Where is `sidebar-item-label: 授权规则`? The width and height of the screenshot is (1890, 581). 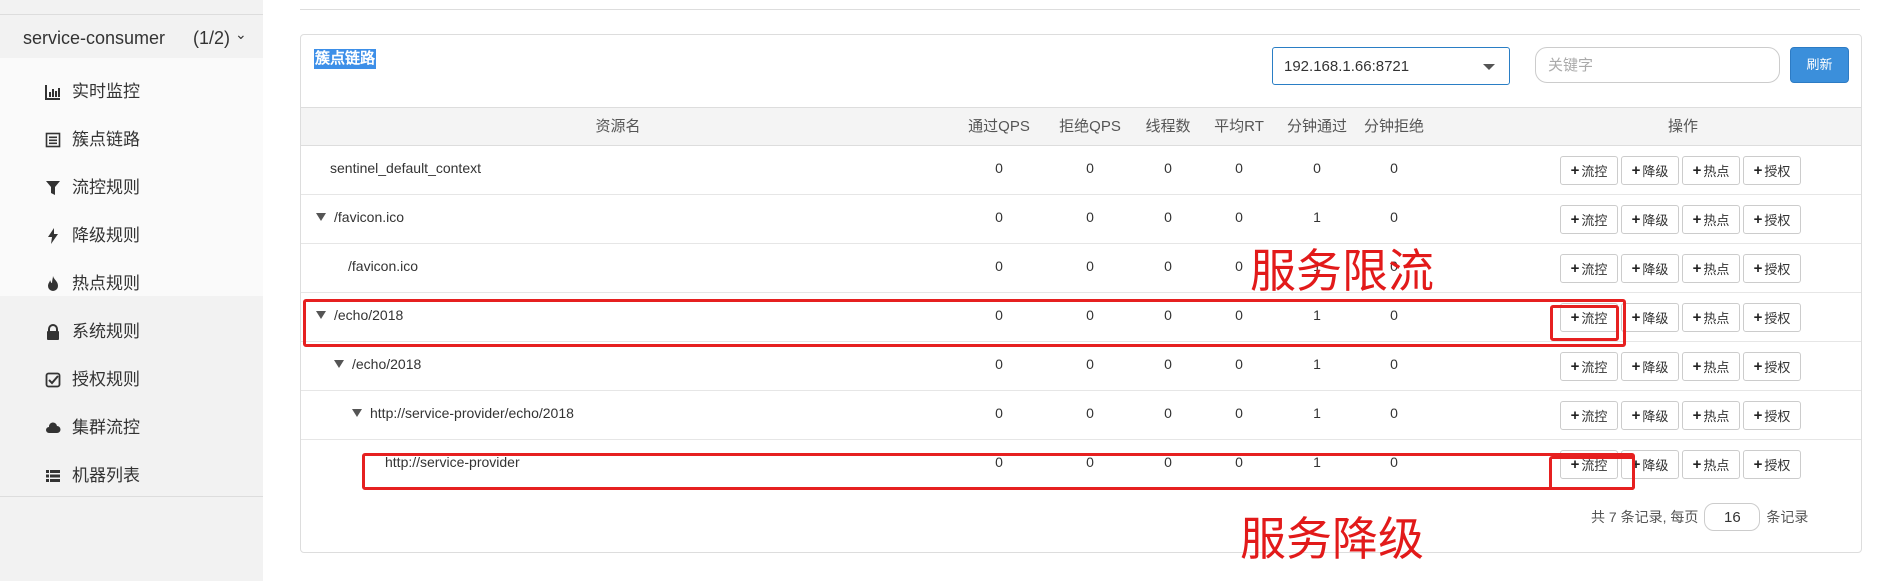 sidebar-item-label: 授权规则 is located at coordinates (106, 379).